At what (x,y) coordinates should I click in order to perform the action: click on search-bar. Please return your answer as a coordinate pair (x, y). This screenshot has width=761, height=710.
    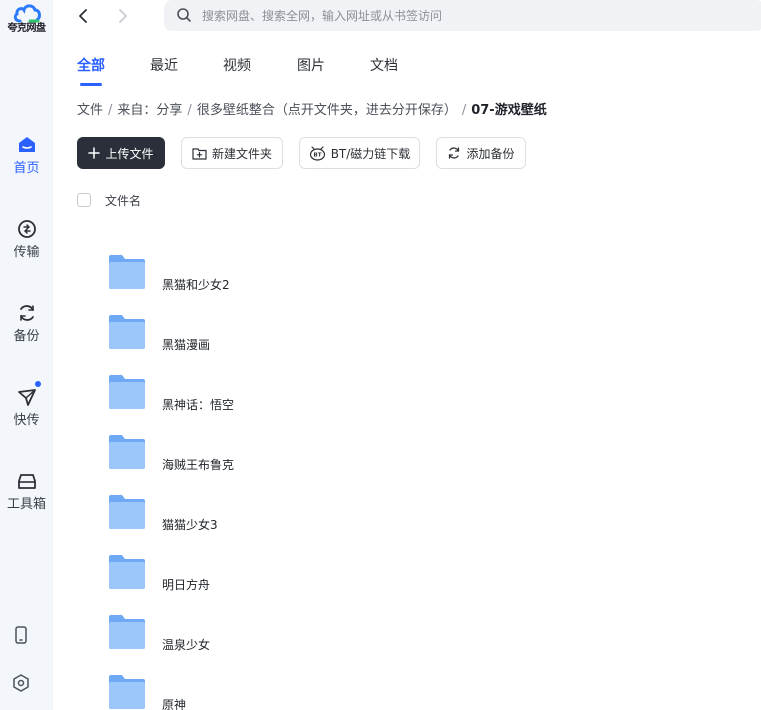
    Looking at the image, I should click on (462, 15).